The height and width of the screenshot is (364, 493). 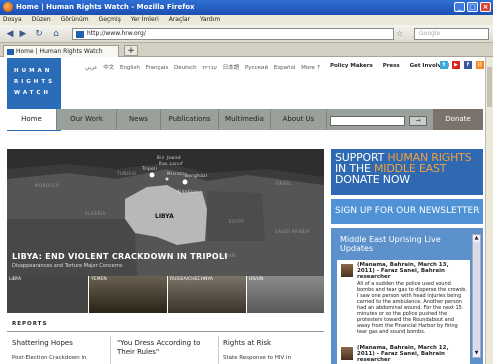 I want to click on new-tab-button: +, so click(x=131, y=50).